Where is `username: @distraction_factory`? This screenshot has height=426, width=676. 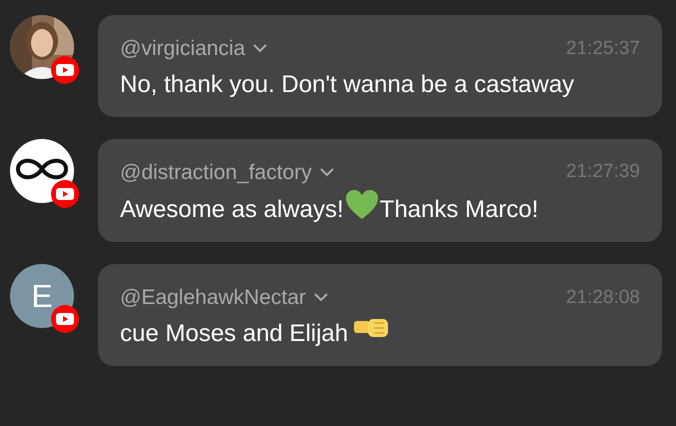 username: @distraction_factory is located at coordinates (216, 172).